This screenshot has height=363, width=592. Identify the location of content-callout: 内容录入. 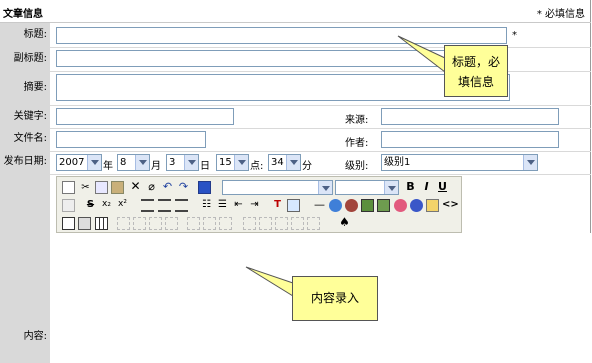
(335, 298).